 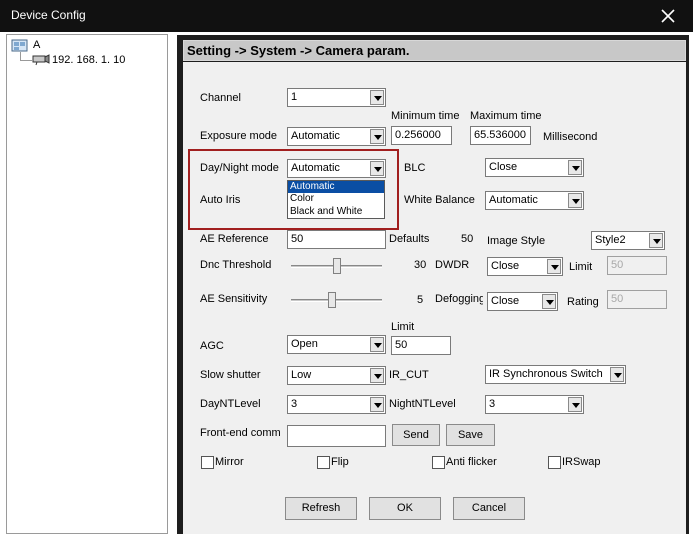 What do you see at coordinates (405, 508) in the screenshot?
I see `ok-button: OK` at bounding box center [405, 508].